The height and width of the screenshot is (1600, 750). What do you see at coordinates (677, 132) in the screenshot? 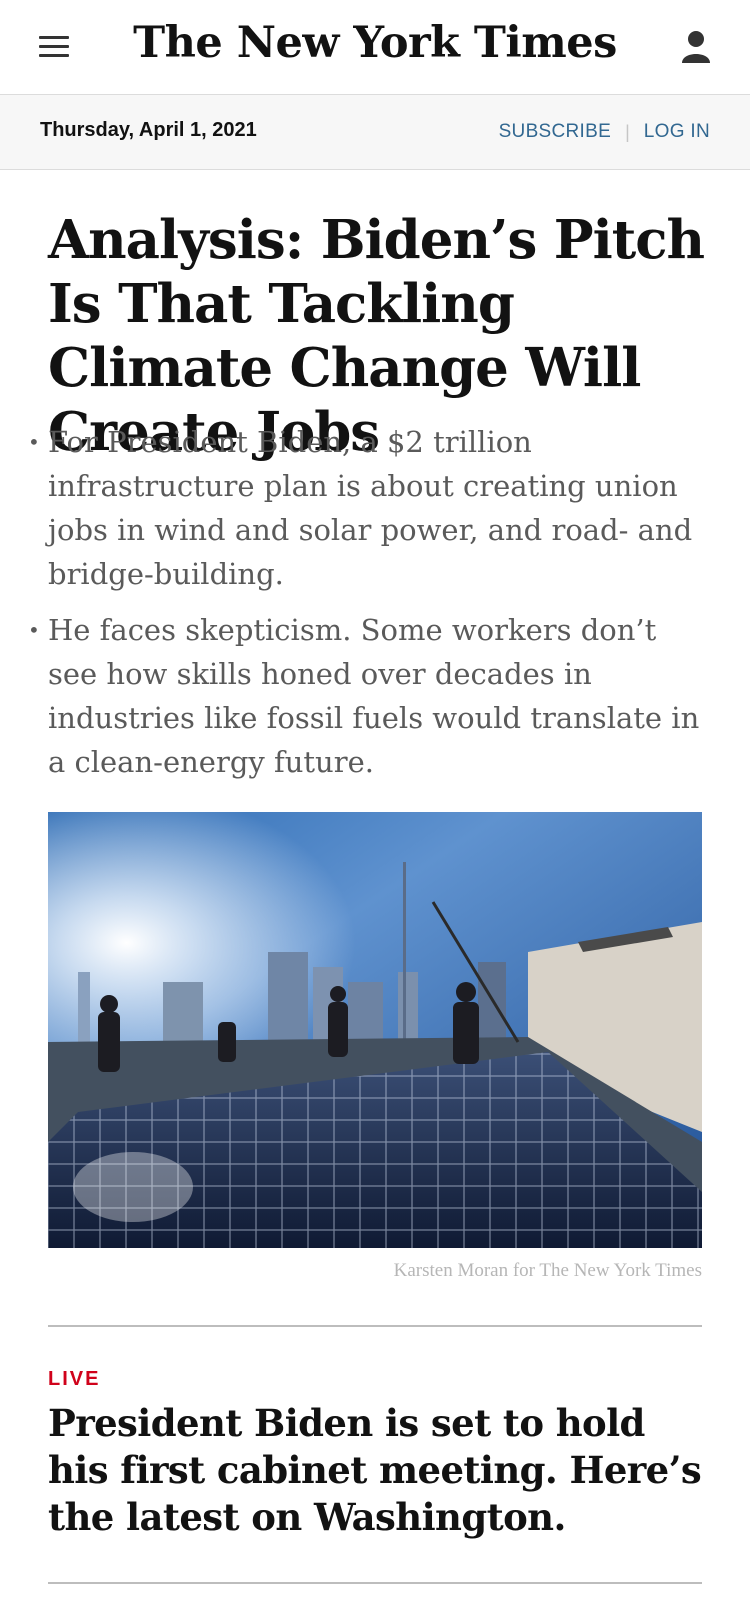
I see `login-link: LOG IN` at bounding box center [677, 132].